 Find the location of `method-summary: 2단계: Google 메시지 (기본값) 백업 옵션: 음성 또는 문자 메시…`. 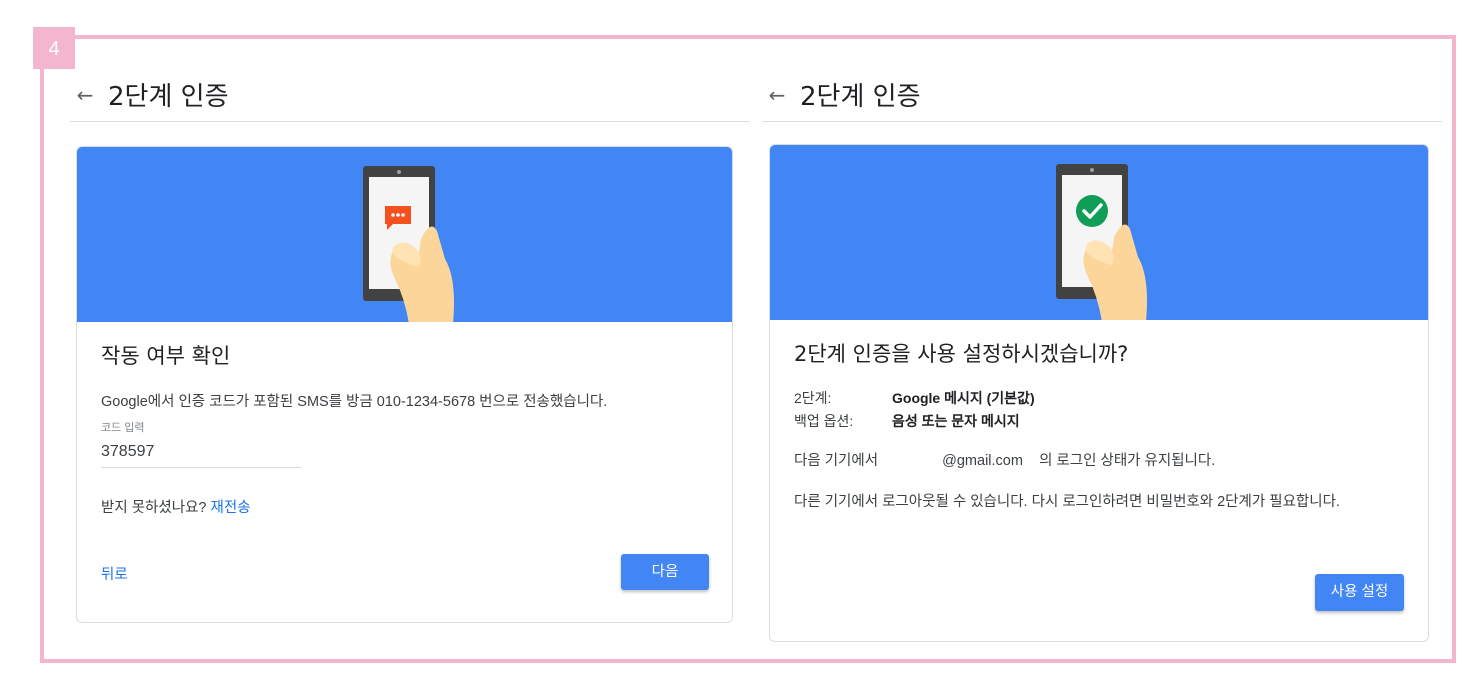

method-summary: 2단계: Google 메시지 (기본값) 백업 옵션: 음성 또는 문자 메시… is located at coordinates (1099, 409).